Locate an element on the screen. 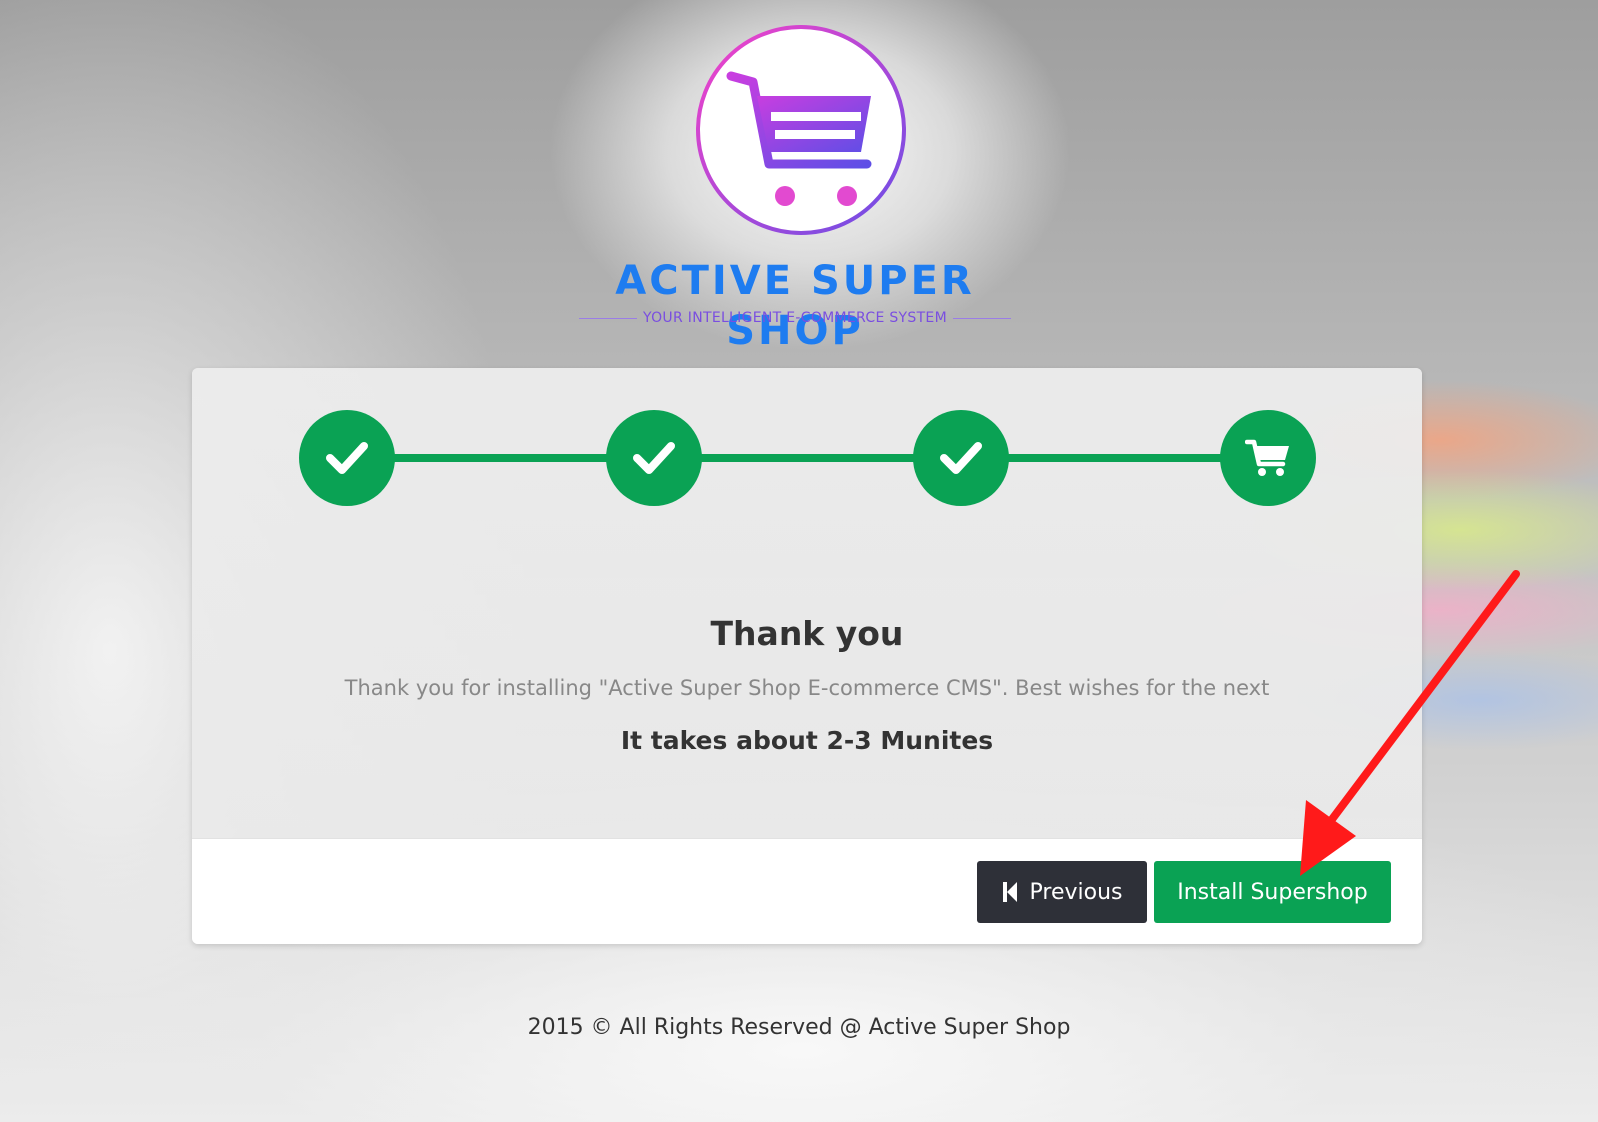 This screenshot has height=1122, width=1598. shopping-cart-icon is located at coordinates (1267, 457).